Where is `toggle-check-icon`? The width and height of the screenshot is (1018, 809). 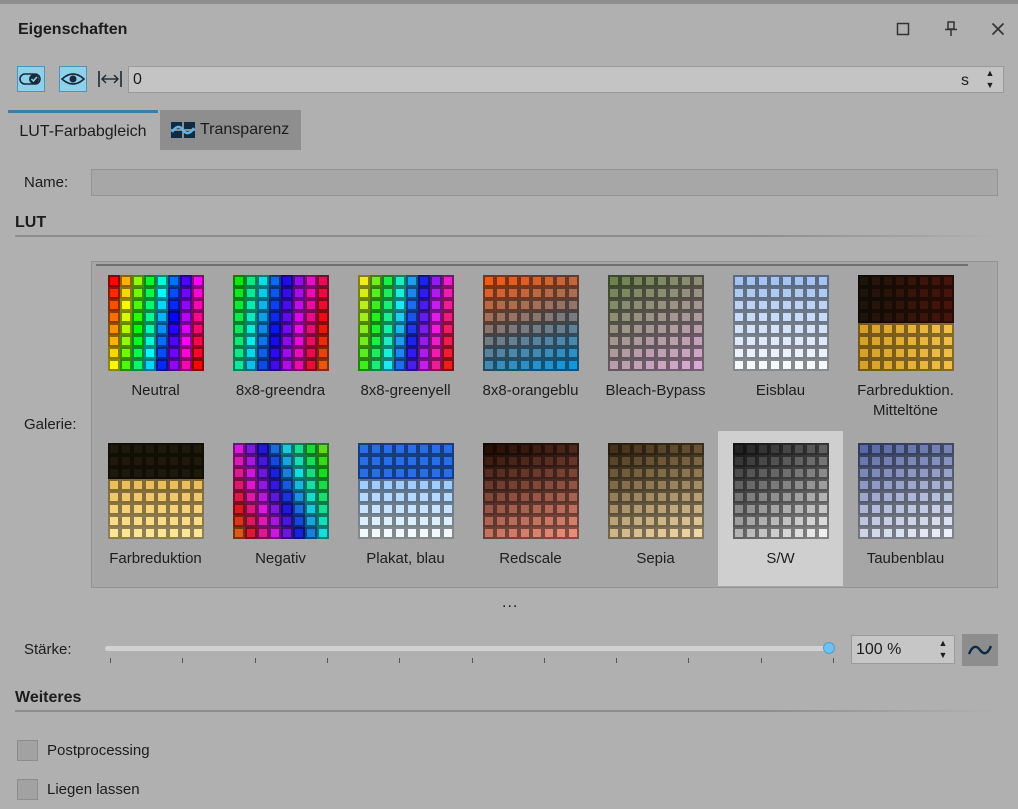 toggle-check-icon is located at coordinates (30, 79).